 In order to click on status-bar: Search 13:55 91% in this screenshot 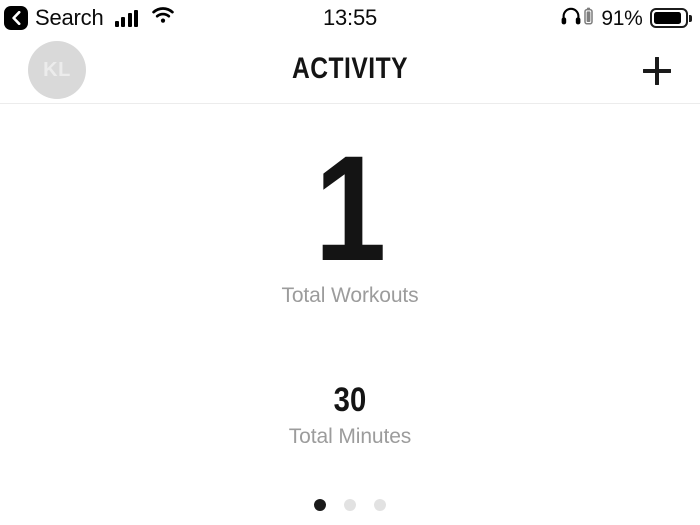, I will do `click(350, 18)`.